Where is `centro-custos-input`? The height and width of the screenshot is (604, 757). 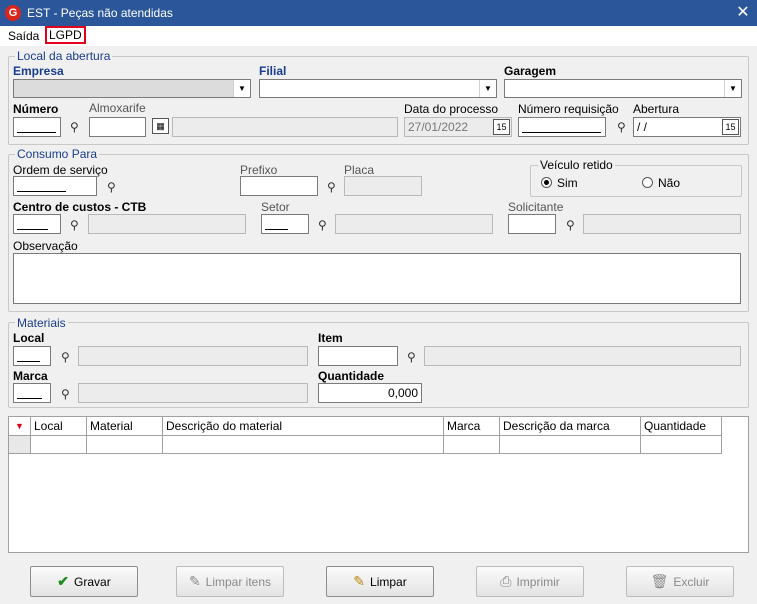
centro-custos-input is located at coordinates (37, 224).